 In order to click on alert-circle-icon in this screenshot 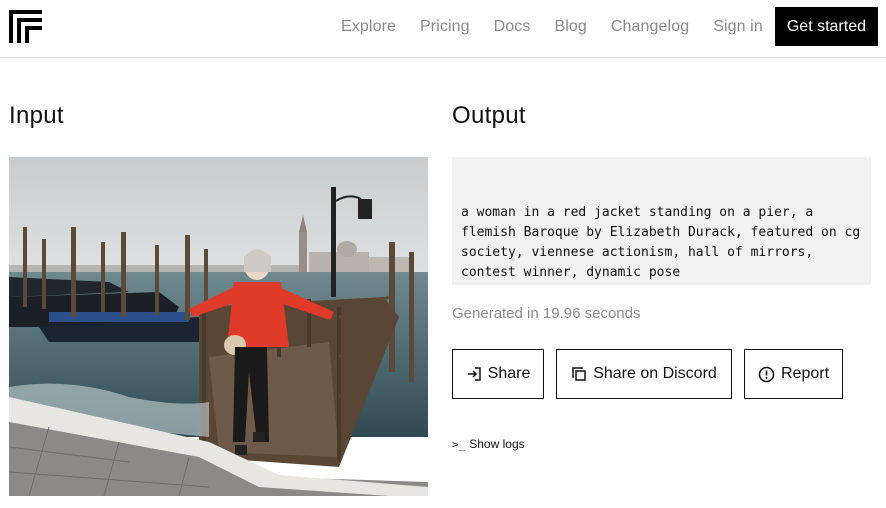, I will do `click(766, 374)`.